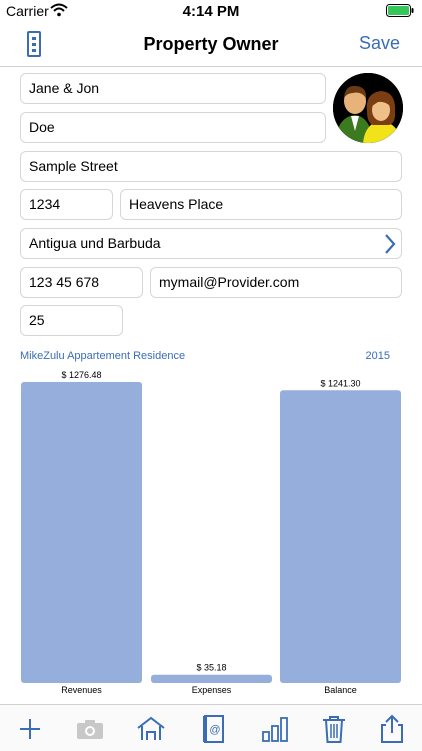  Describe the element at coordinates (340, 690) in the screenshot. I see `category-label: Balance` at that location.